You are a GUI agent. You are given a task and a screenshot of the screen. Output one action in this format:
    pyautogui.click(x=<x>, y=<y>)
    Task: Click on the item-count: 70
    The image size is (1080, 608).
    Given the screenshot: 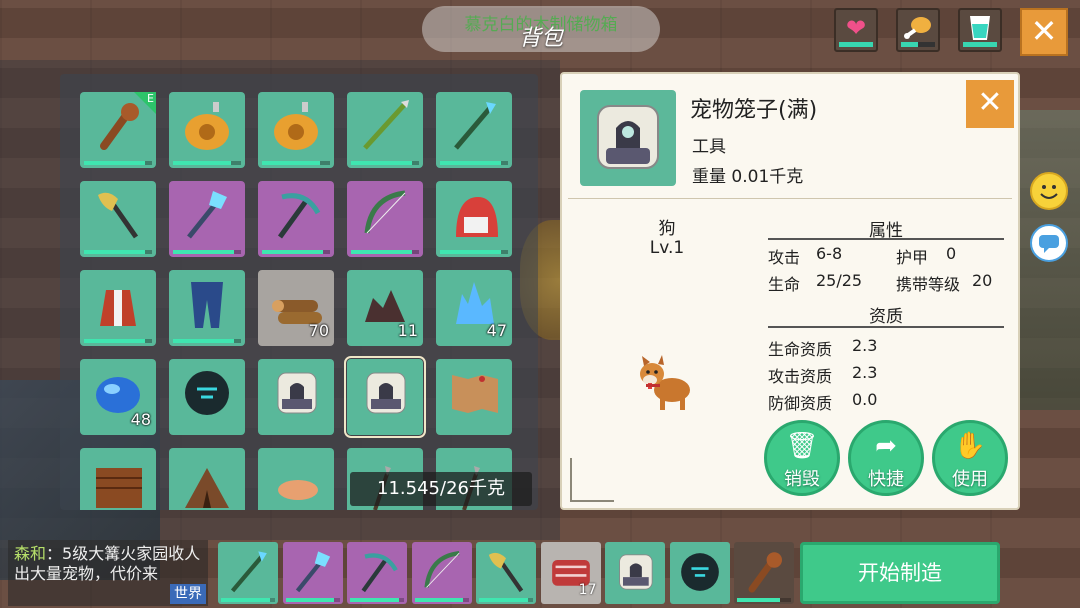 What is the action you would take?
    pyautogui.click(x=318, y=330)
    